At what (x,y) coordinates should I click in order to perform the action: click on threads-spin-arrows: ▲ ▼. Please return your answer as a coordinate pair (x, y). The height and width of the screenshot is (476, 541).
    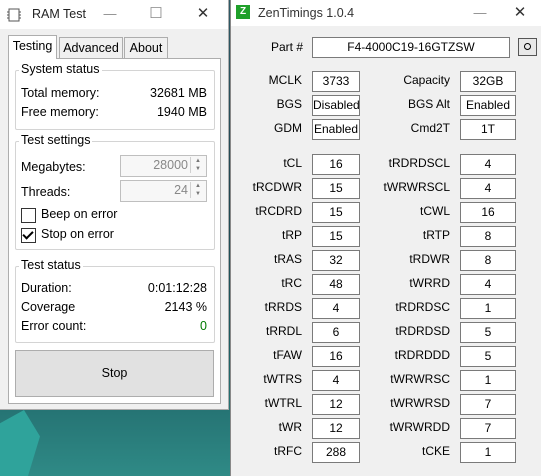
    Looking at the image, I should click on (197, 190).